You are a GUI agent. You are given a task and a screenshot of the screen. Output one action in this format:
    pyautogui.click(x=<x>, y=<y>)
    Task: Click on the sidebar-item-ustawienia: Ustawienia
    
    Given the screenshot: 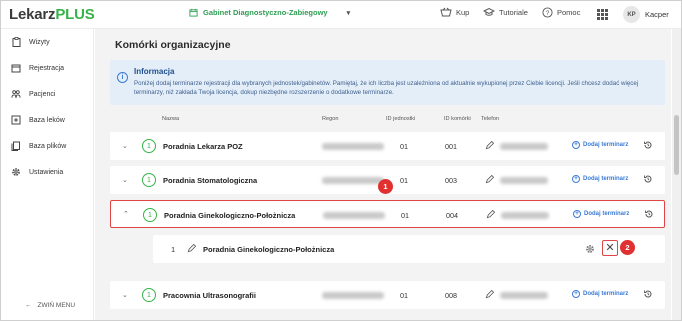 What is the action you would take?
    pyautogui.click(x=37, y=172)
    